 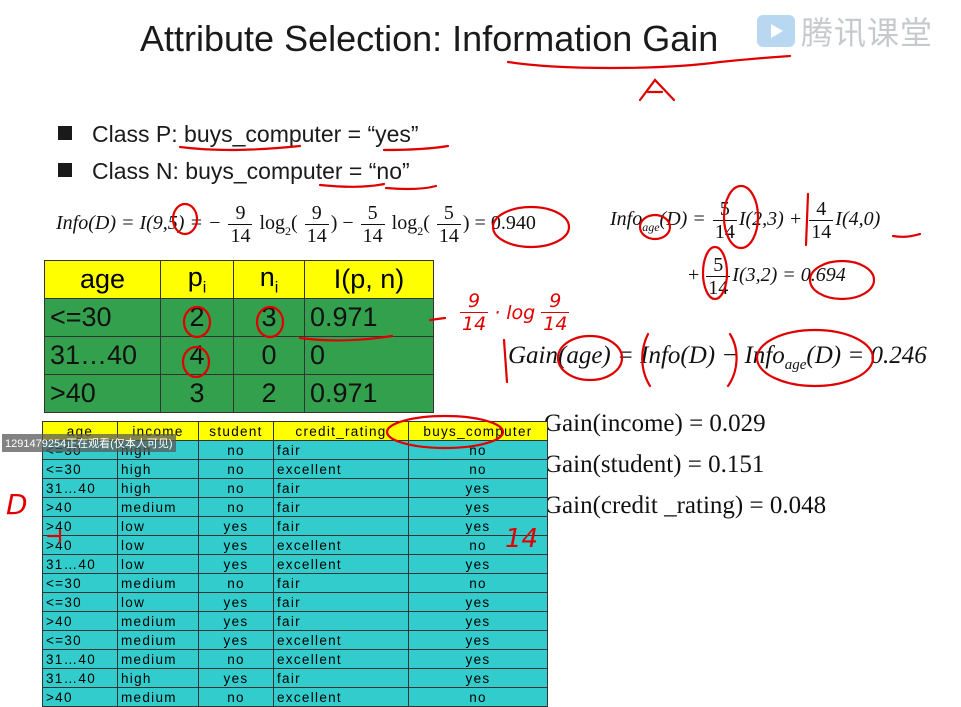 I want to click on fraction: 9 14, so click(x=316, y=224).